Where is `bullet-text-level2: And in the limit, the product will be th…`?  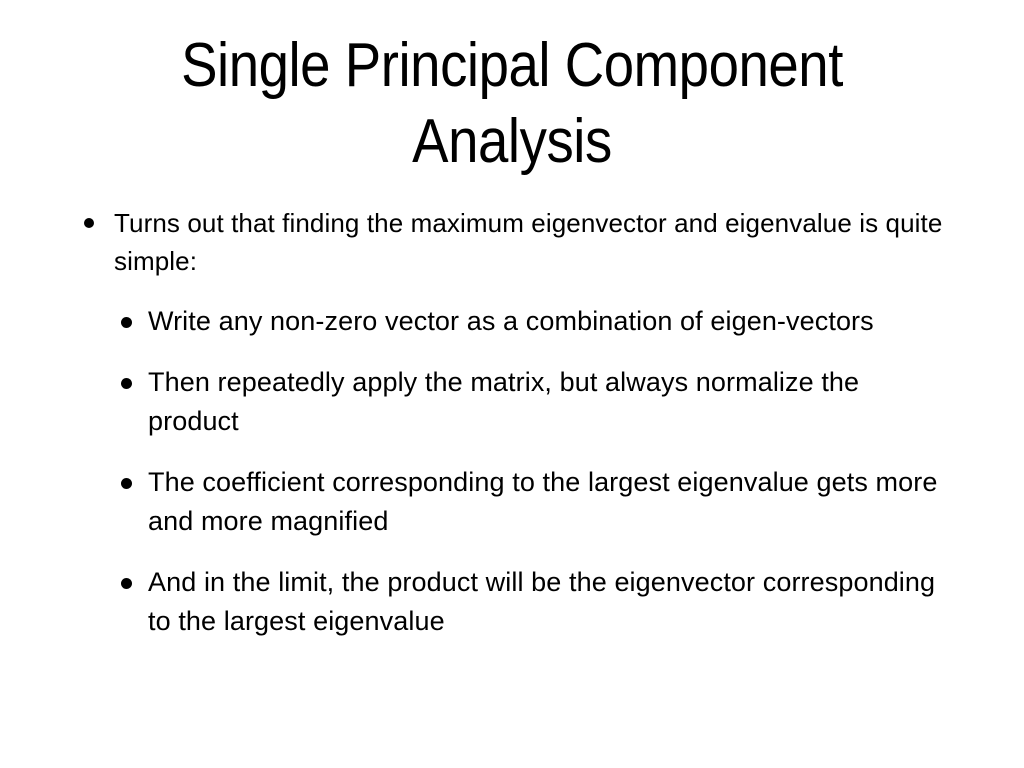 bullet-text-level2: And in the limit, the product will be th… is located at coordinates (542, 601).